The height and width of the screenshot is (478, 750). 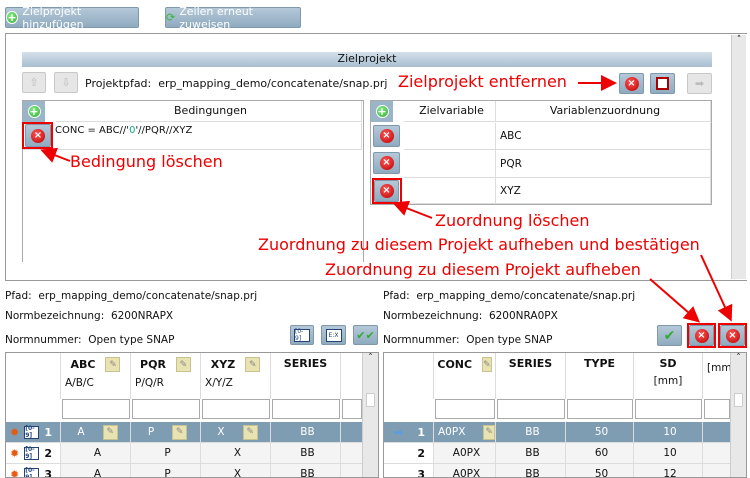 I want to click on column-header, so click(x=352, y=376).